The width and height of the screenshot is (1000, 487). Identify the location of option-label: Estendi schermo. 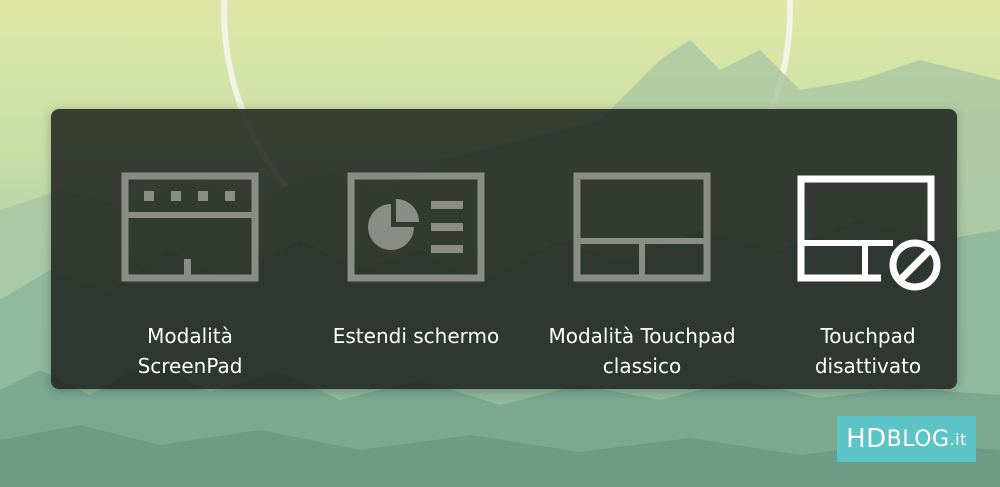
(416, 336).